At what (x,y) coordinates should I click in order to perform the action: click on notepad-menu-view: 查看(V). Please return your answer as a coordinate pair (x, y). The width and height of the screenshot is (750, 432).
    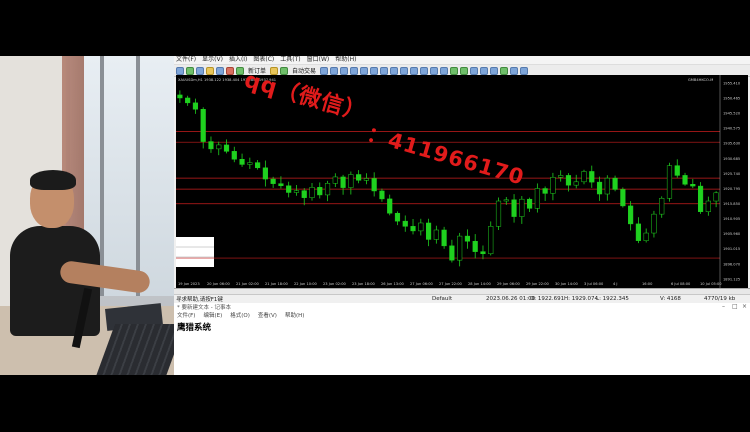
    Looking at the image, I should click on (267, 315).